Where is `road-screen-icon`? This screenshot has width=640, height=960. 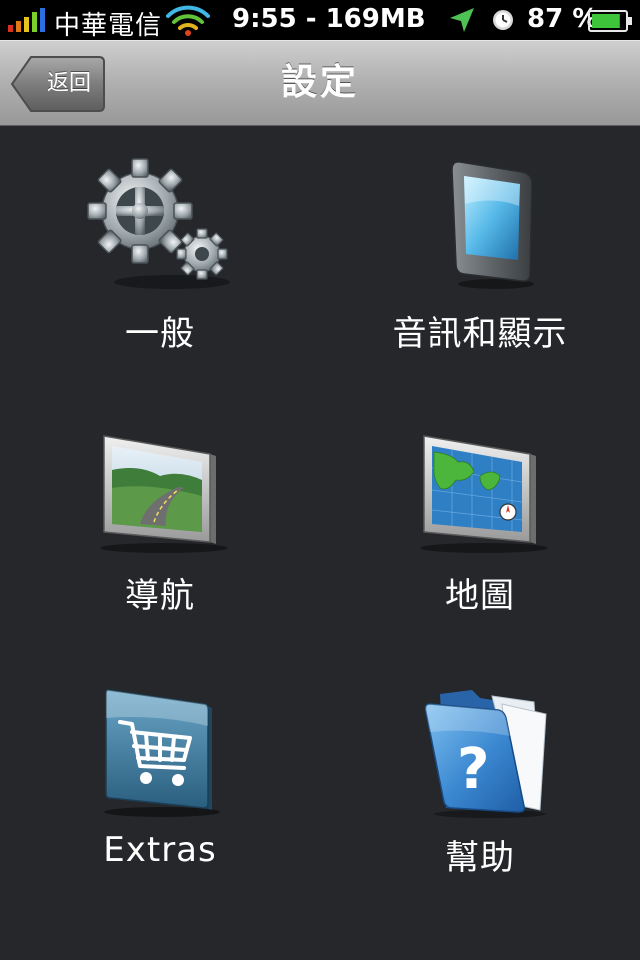
road-screen-icon is located at coordinates (160, 488).